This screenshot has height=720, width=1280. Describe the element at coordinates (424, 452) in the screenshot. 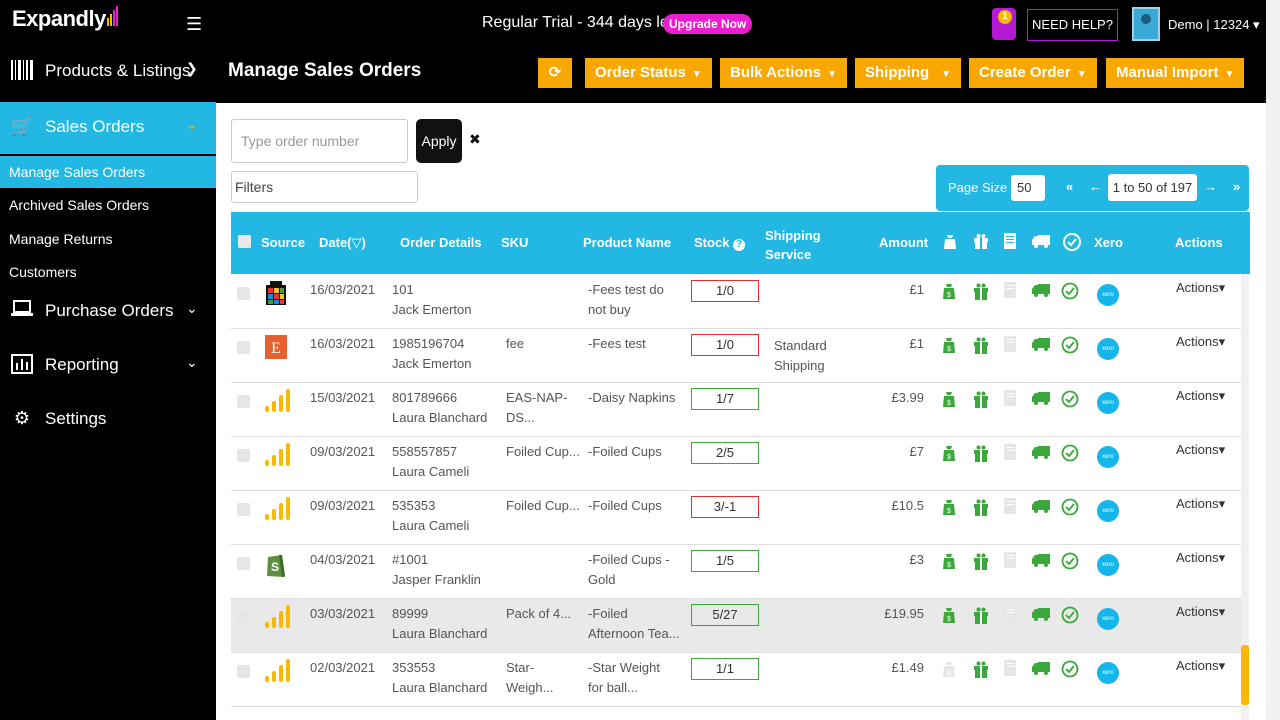

I see `order-number: 558557857` at that location.